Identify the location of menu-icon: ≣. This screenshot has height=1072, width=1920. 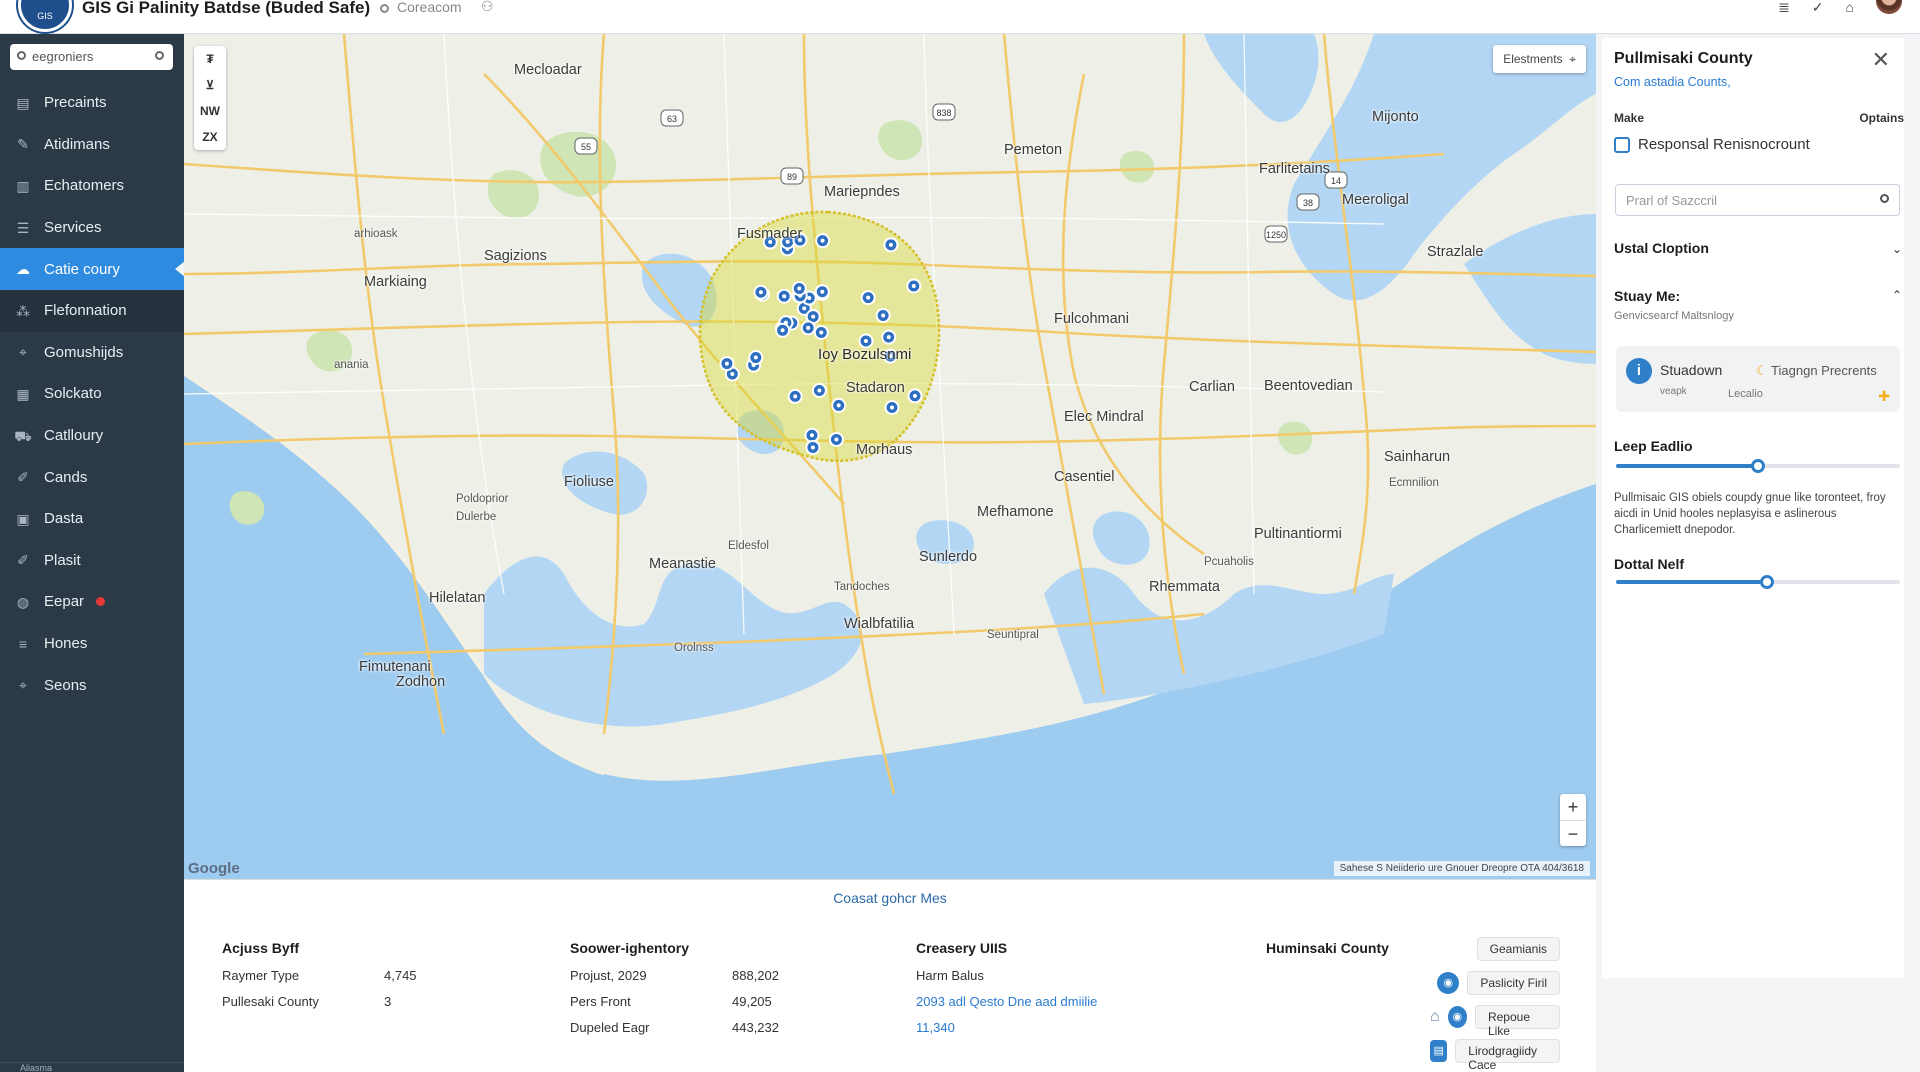
(1784, 7).